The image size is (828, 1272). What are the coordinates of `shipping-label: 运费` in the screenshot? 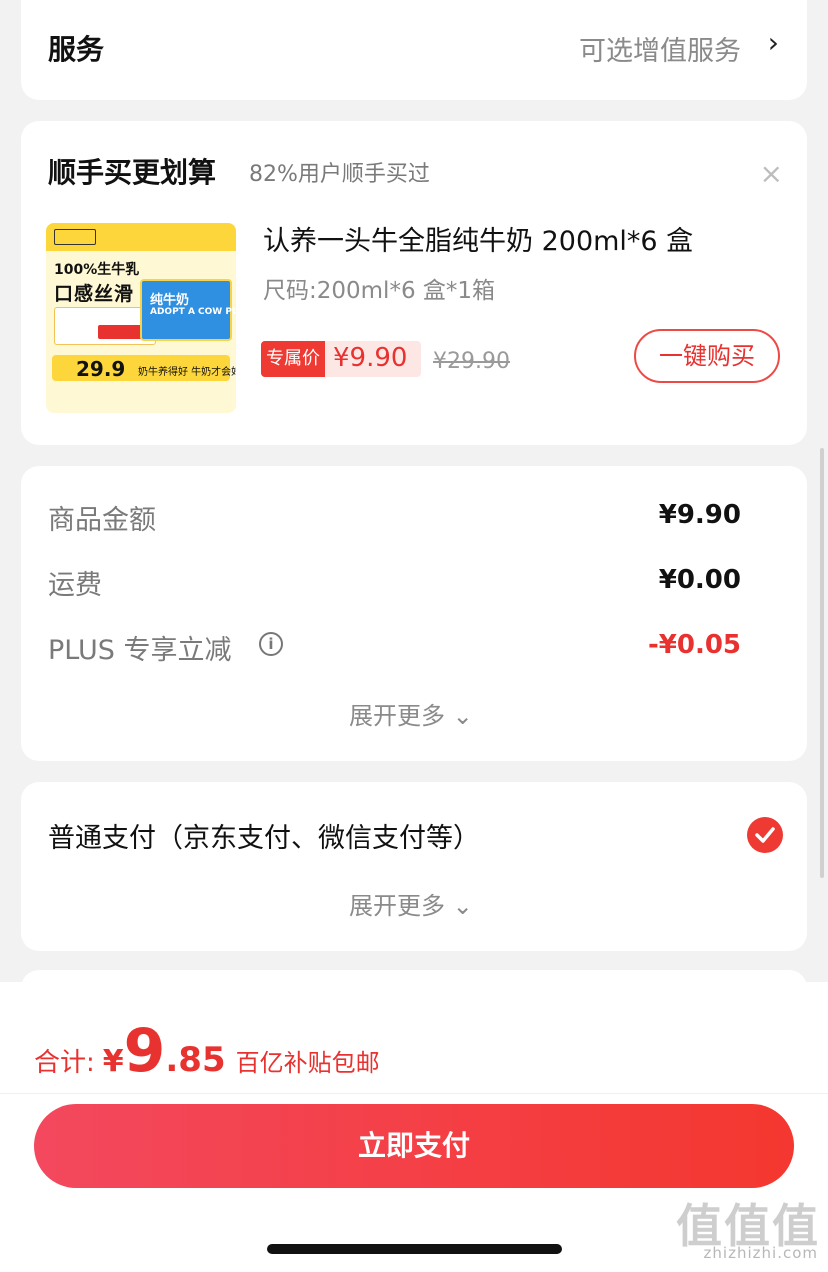 It's located at (75, 585).